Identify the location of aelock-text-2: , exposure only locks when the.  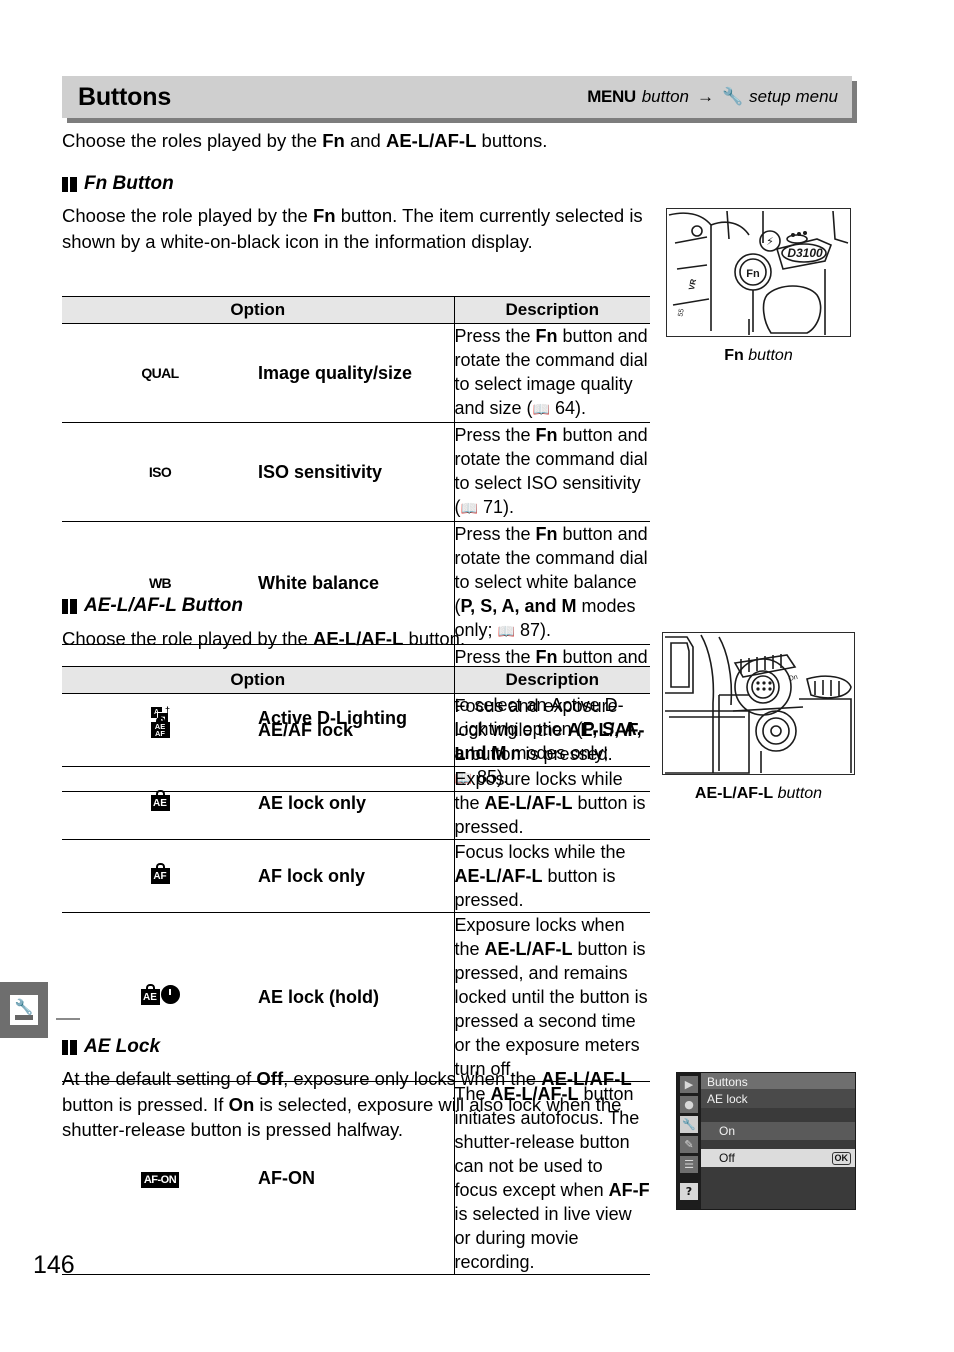
(412, 1078).